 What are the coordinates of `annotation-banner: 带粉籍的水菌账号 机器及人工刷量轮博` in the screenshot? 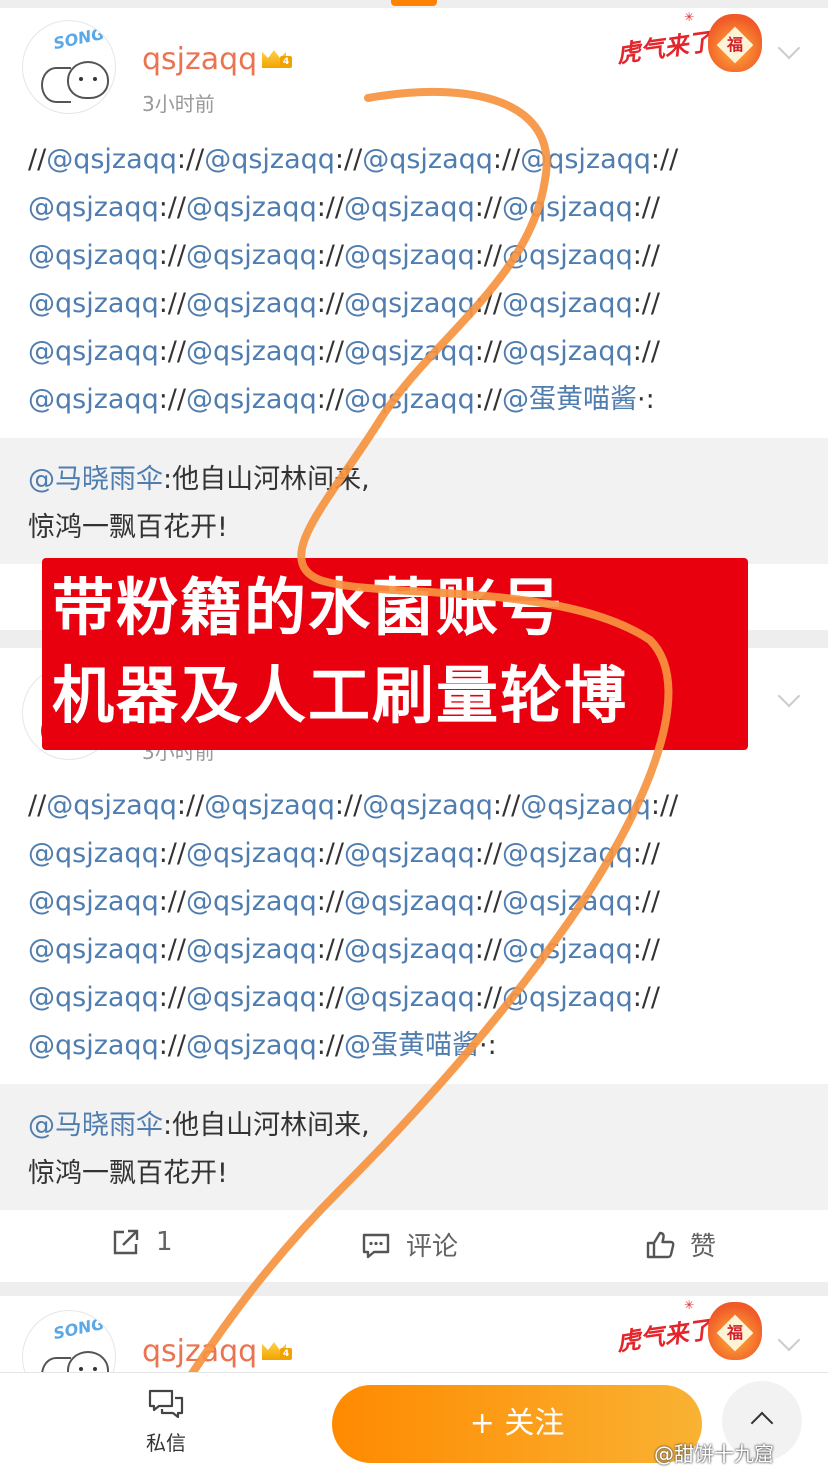 It's located at (395, 654).